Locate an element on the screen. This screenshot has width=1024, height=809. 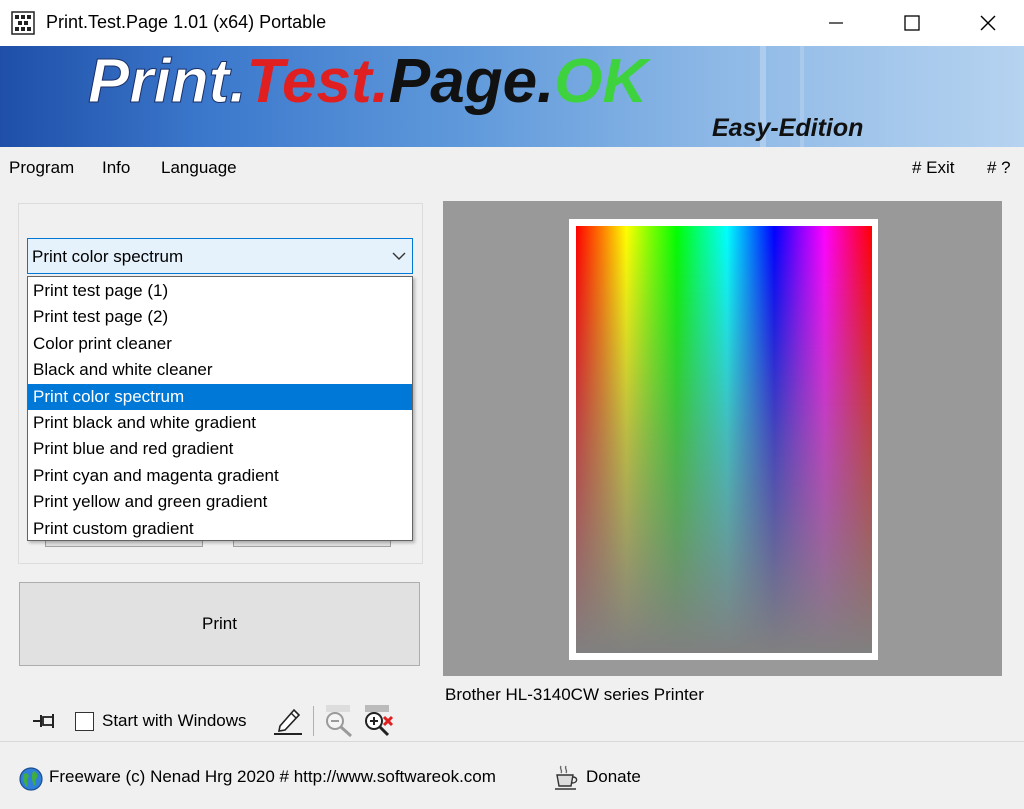
dropdown-option-bw-cleaner: Black and white cleaner is located at coordinates (220, 370).